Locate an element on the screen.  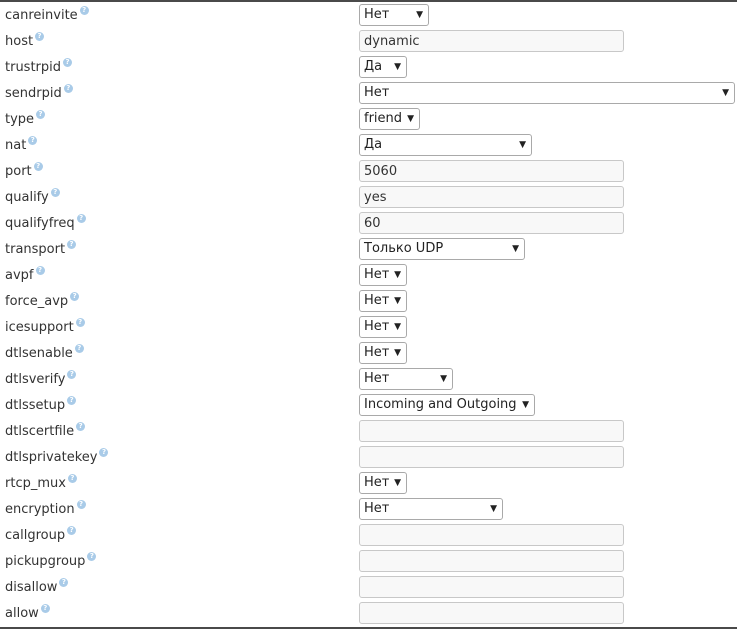
dtlssetup-select: Incoming and Outgoing ▼ is located at coordinates (447, 405).